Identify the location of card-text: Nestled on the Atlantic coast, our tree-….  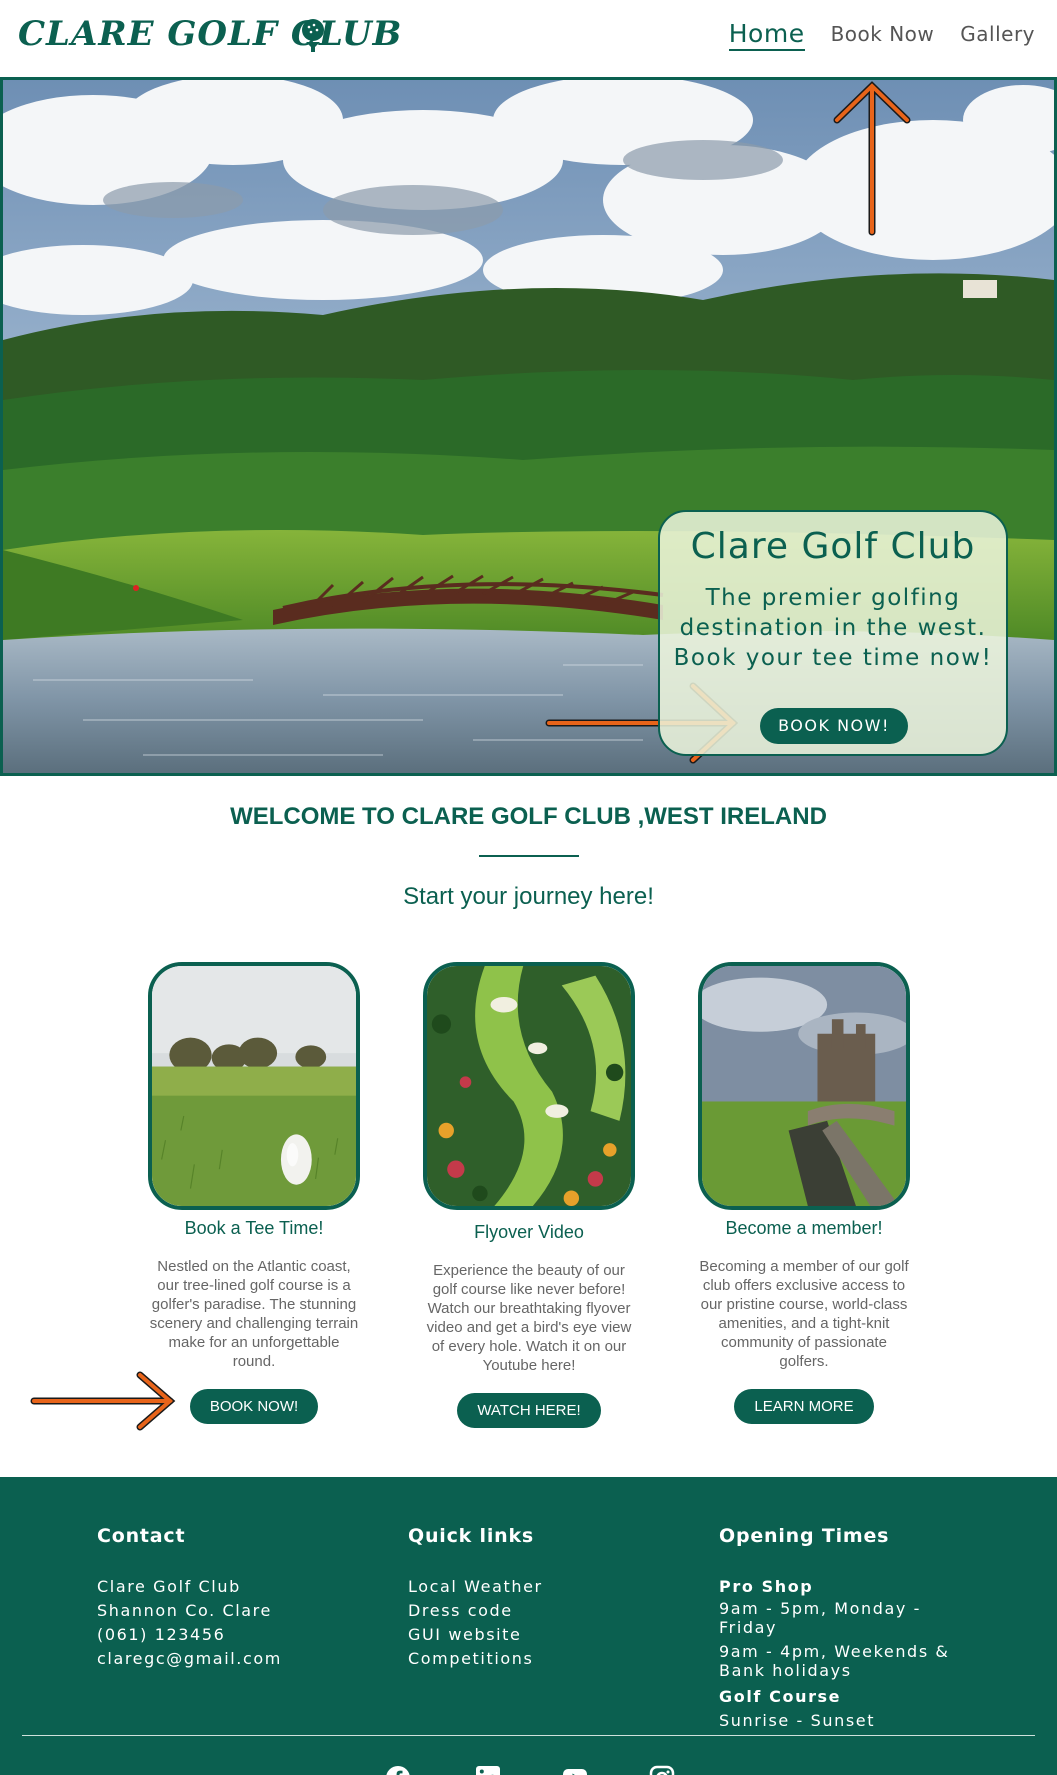
(254, 1314).